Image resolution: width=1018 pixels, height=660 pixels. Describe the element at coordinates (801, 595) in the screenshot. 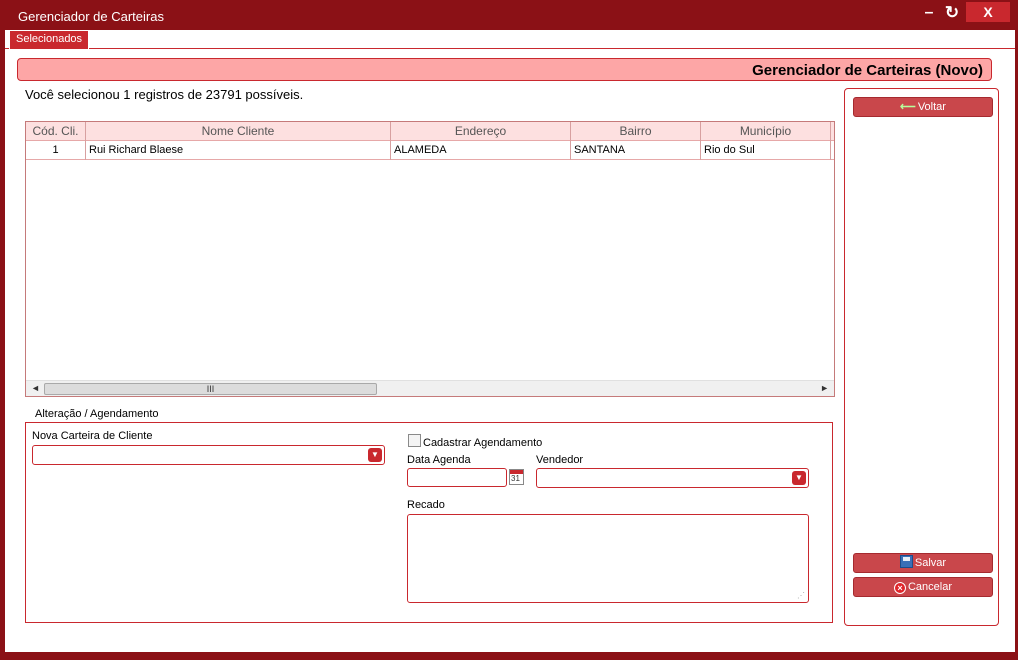

I see `resize-grip-icon: ⋰` at that location.